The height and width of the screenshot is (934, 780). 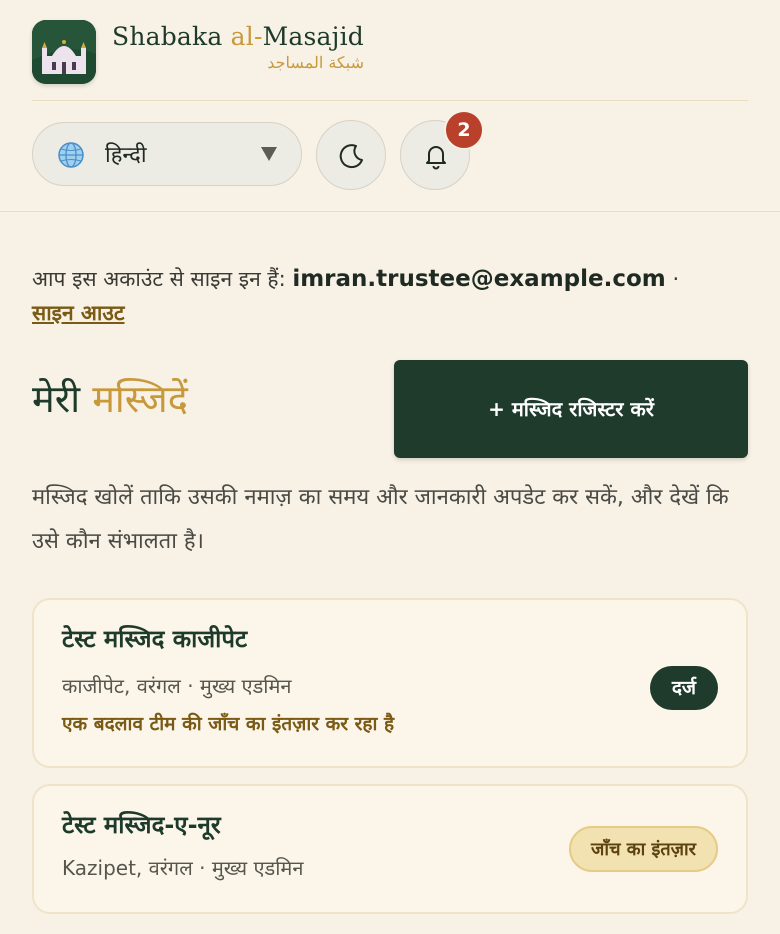 I want to click on mosque-meta: Kazipet, वरंगल · मुख्य एडमिन, so click(x=183, y=868).